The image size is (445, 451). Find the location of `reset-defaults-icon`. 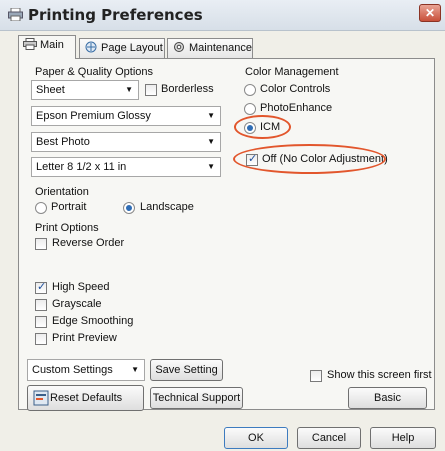

reset-defaults-icon is located at coordinates (41, 398).